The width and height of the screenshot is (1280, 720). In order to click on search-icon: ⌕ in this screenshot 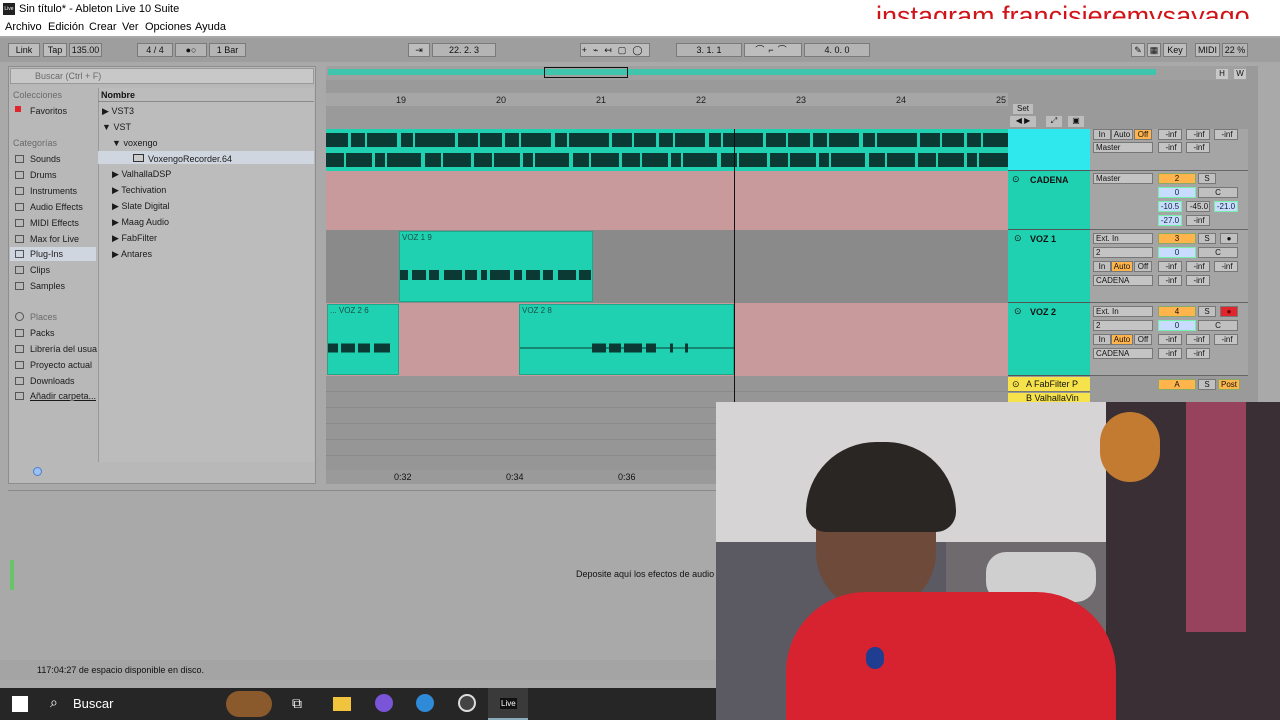, I will do `click(54, 702)`.